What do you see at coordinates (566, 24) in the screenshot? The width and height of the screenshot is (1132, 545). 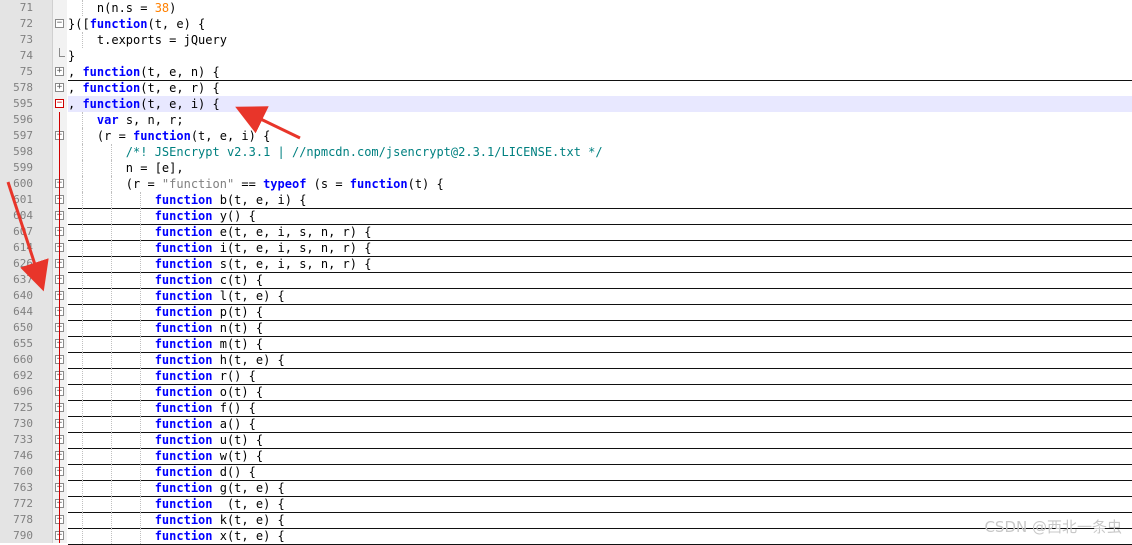 I see `code-line: 72 −}([function(t, e) {` at bounding box center [566, 24].